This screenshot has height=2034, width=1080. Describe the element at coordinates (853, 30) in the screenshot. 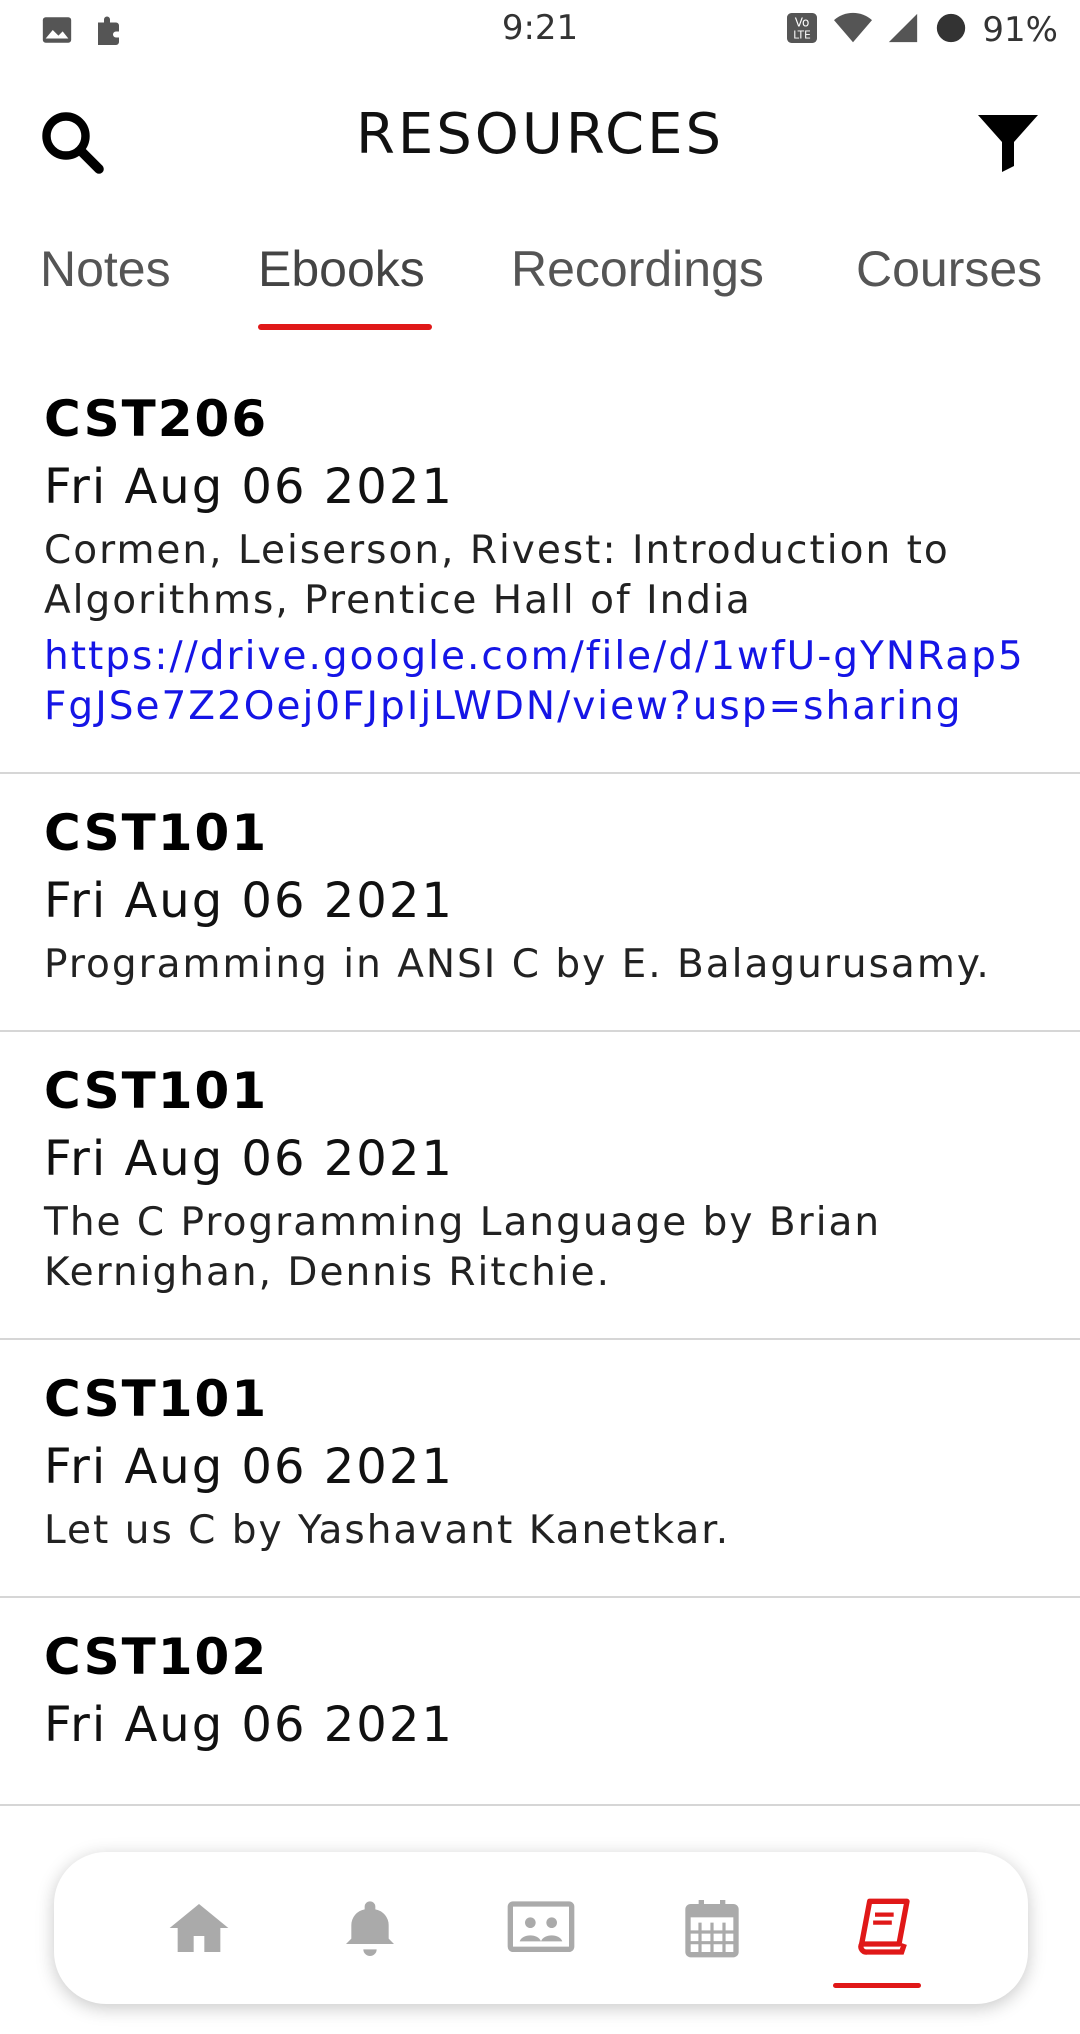

I see `wifi-icon` at that location.